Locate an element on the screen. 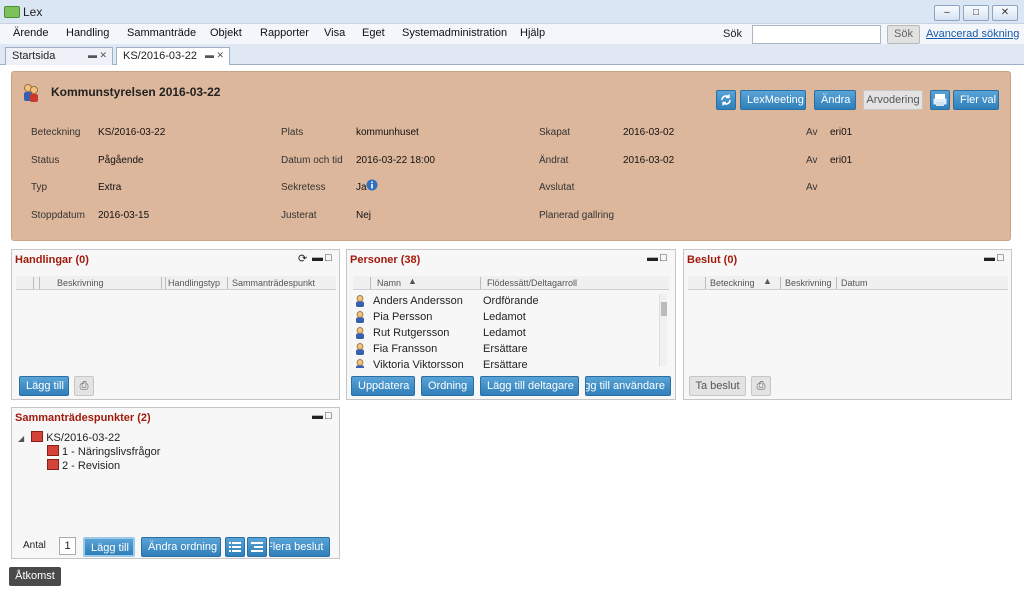  search-input is located at coordinates (816, 34).